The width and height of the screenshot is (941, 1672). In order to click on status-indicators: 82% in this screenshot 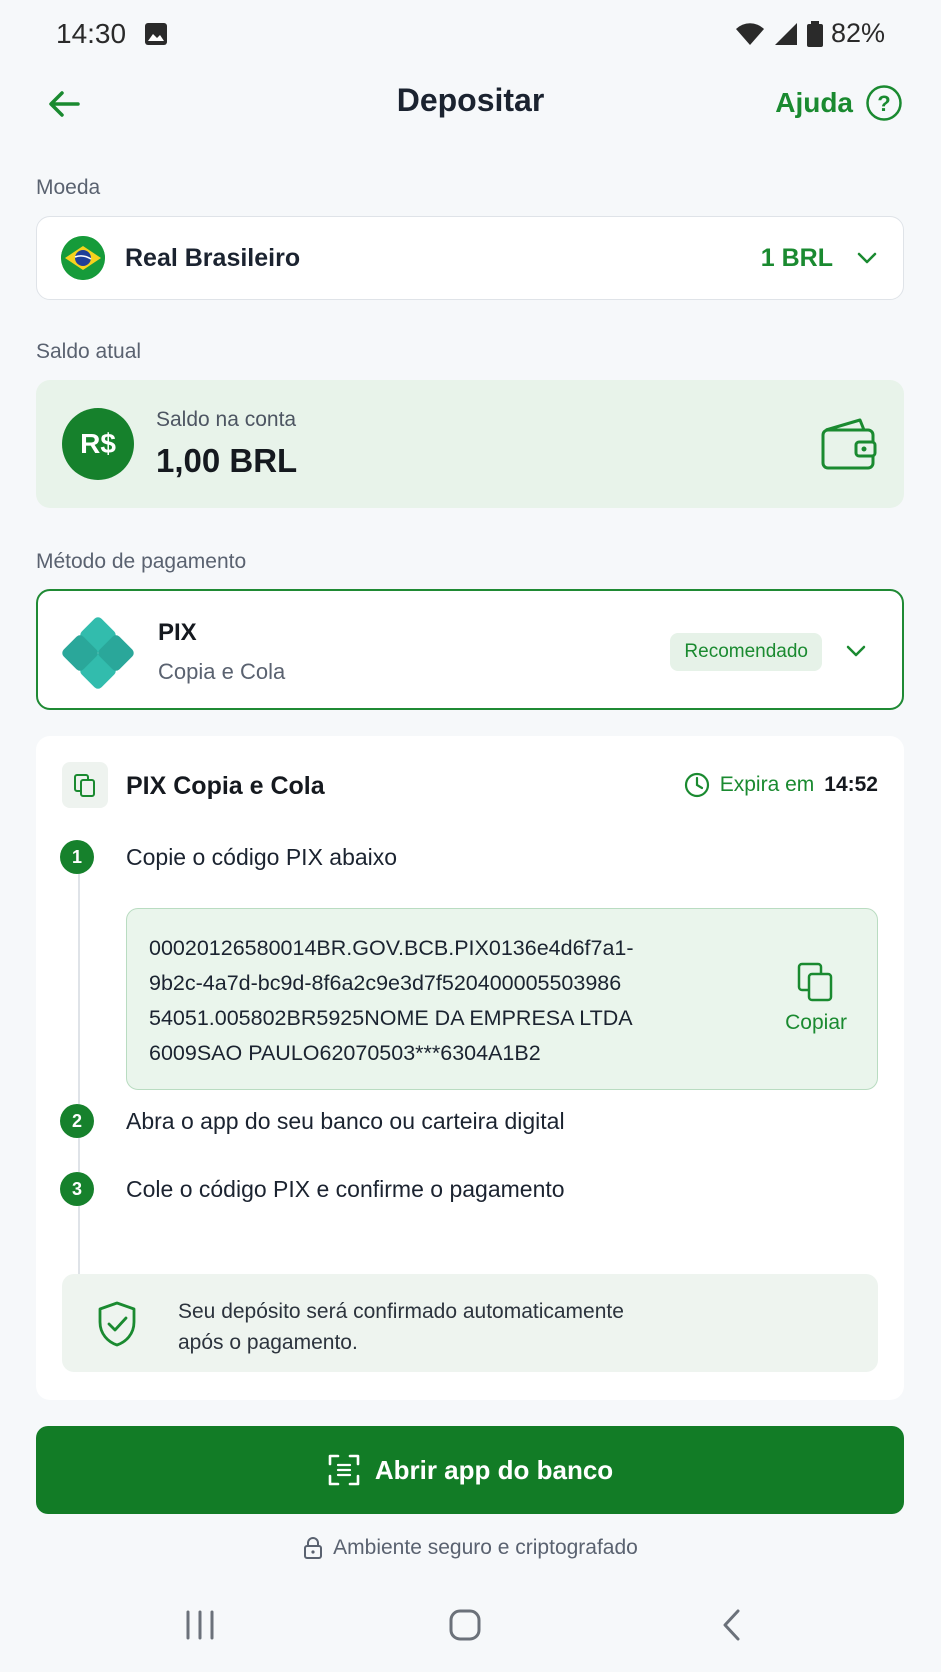, I will do `click(810, 33)`.